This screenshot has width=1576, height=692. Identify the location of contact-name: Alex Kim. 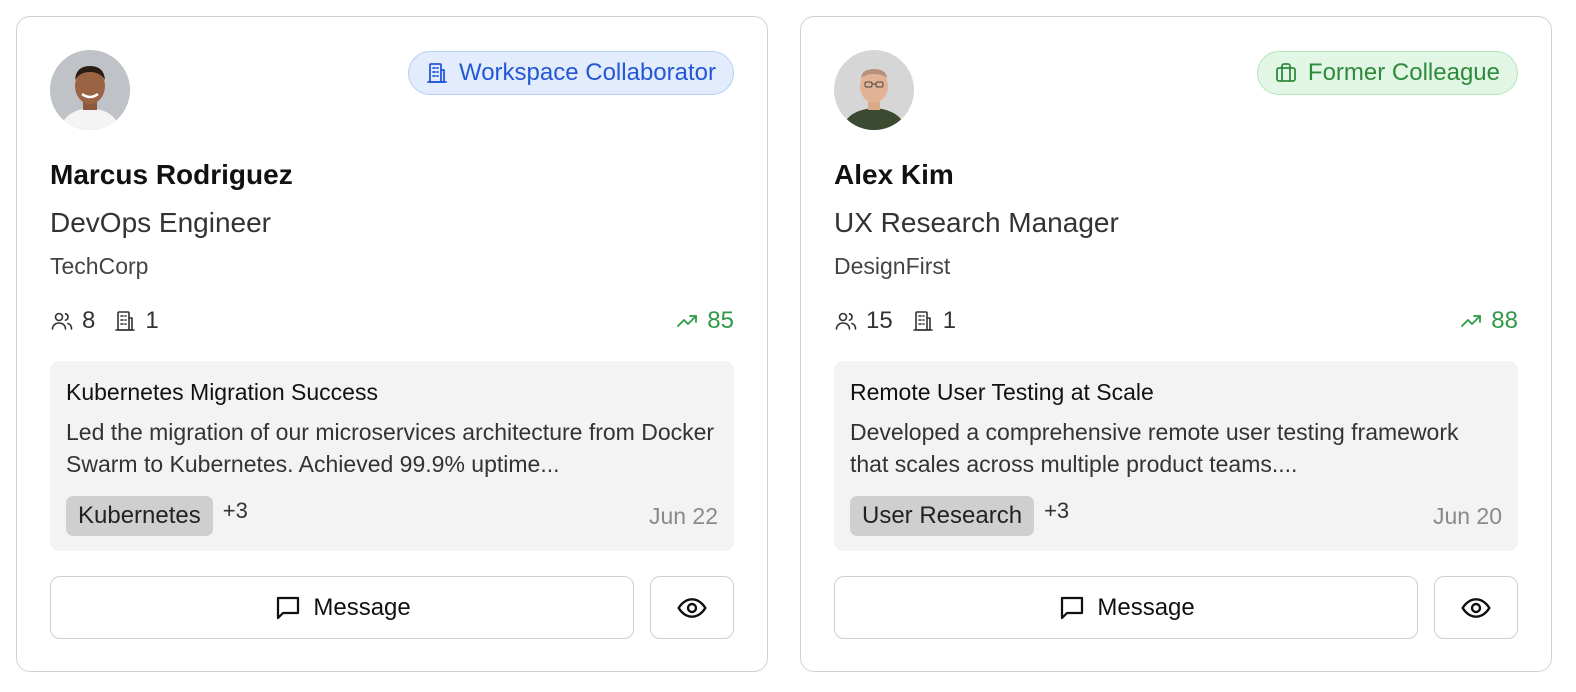
(1176, 175).